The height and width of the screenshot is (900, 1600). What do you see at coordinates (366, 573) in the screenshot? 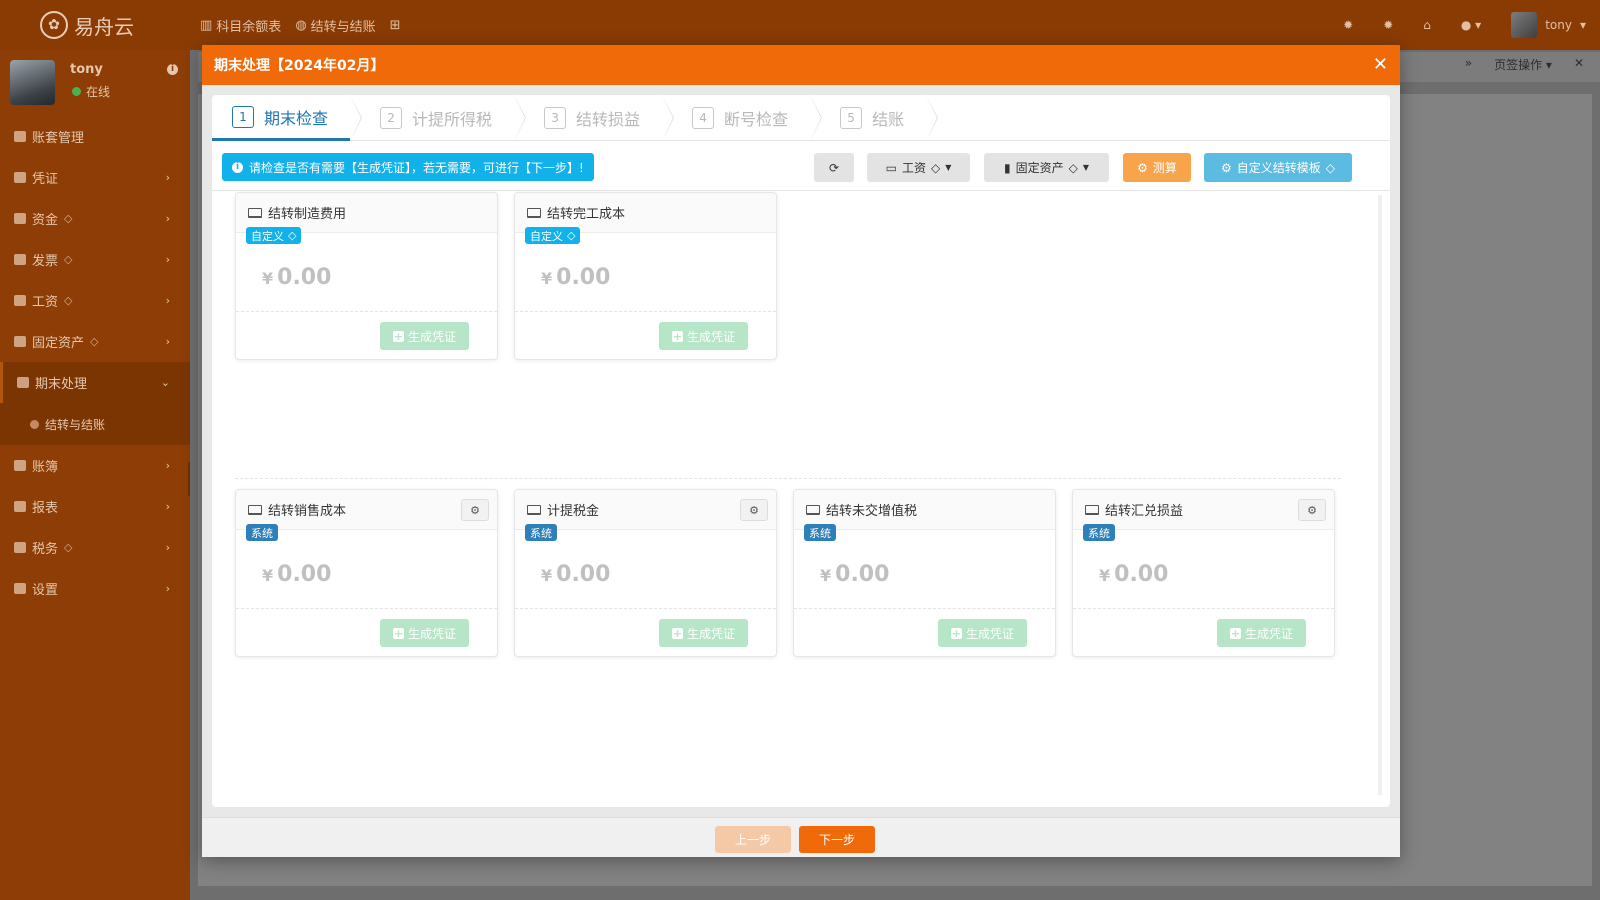
I see `card-sales-cost: 结转销售成本 ⚙ 系统 ¥0.00 + 生成凭证` at bounding box center [366, 573].